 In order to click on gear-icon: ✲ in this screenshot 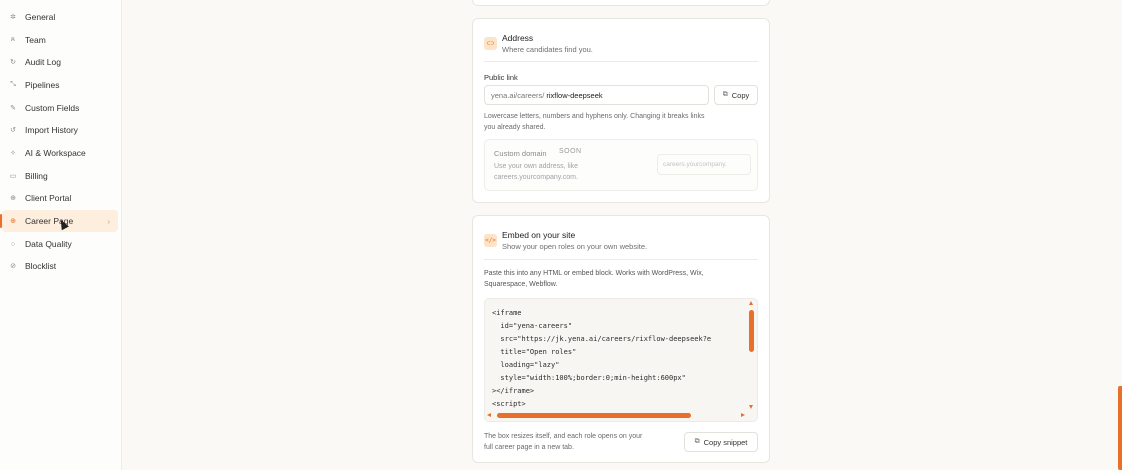, I will do `click(13, 17)`.